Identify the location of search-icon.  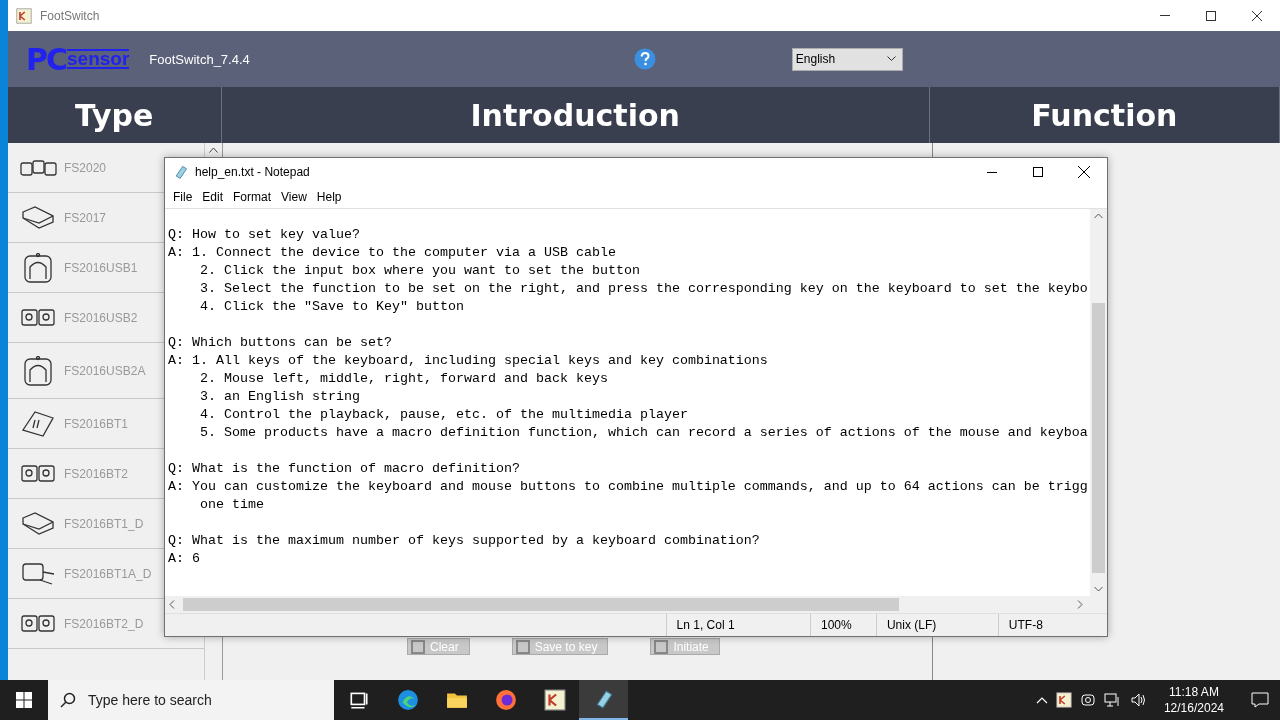
(68, 700).